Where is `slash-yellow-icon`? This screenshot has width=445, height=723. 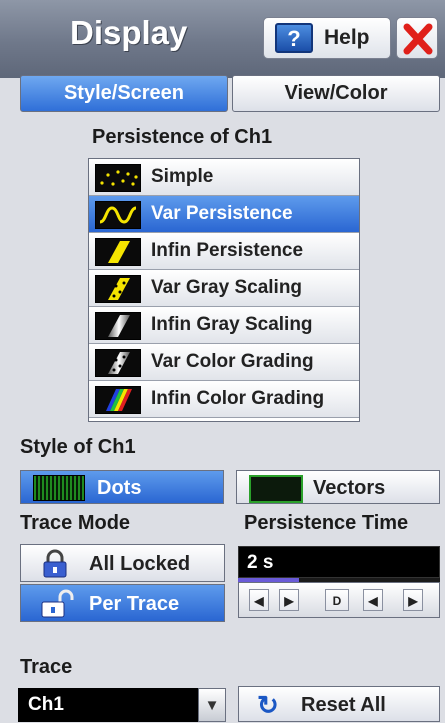
slash-yellow-icon is located at coordinates (118, 252).